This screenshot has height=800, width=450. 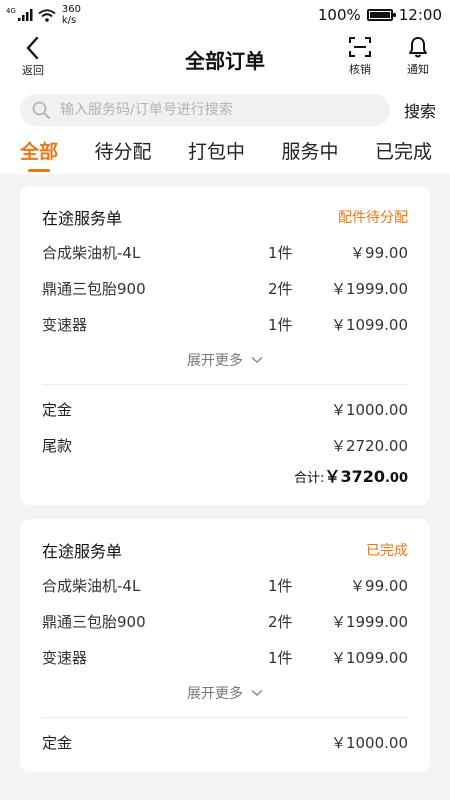 I want to click on bell-icon, so click(x=418, y=47).